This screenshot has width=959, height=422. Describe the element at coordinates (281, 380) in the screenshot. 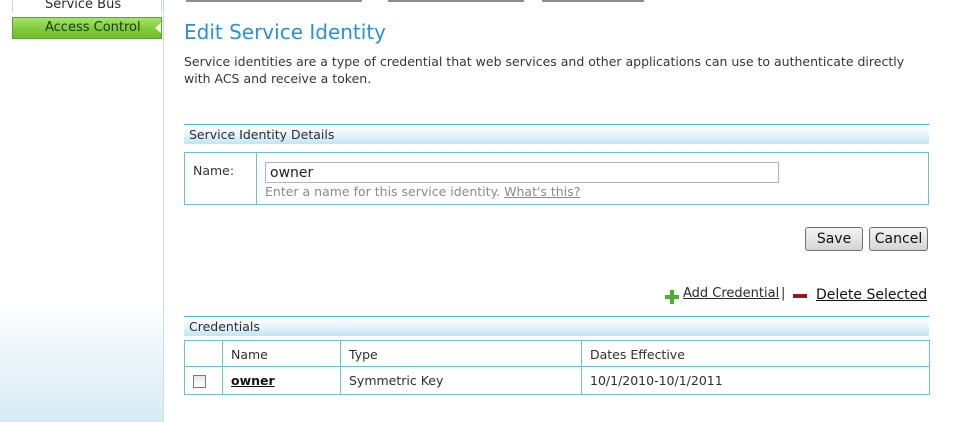

I see `credential-name-cell: owner` at that location.